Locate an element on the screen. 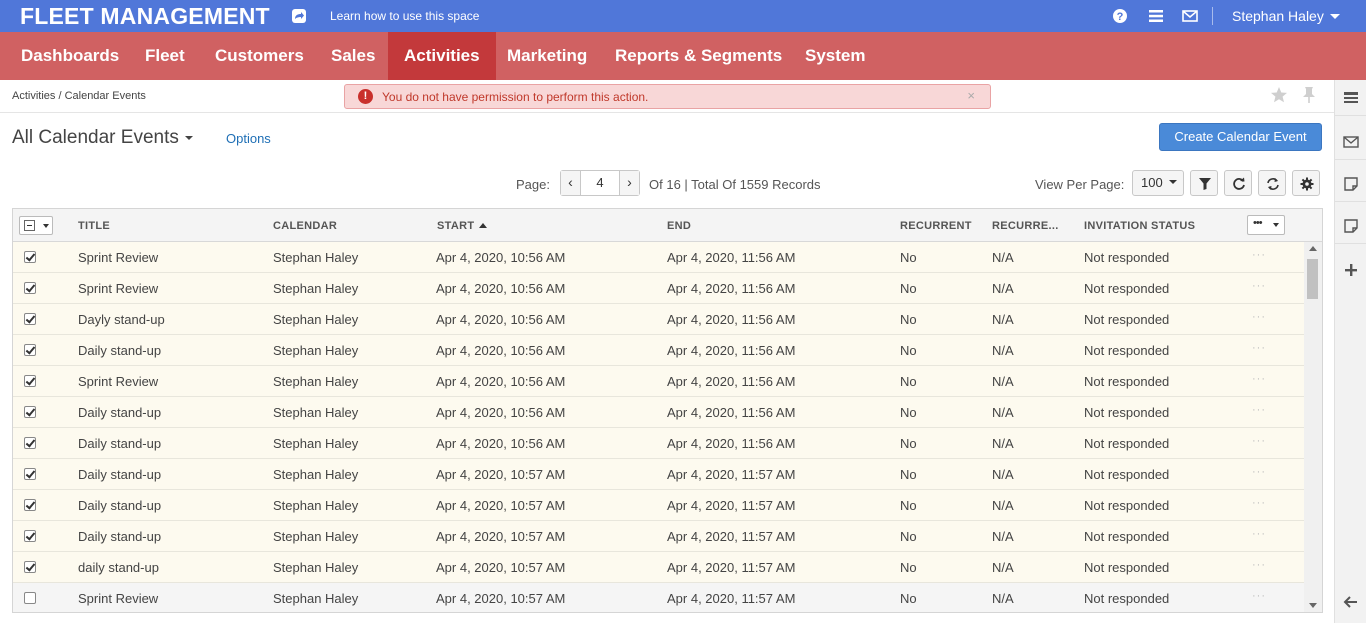 The image size is (1366, 623). nav-customers: Customers is located at coordinates (259, 56).